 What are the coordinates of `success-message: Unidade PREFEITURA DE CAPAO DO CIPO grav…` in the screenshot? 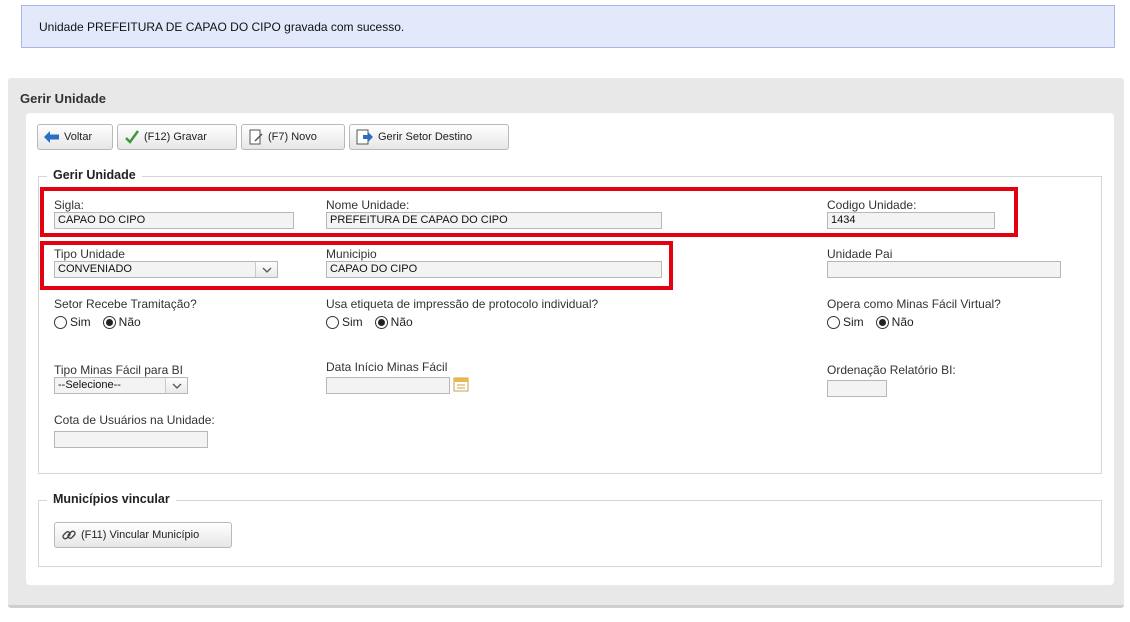 It's located at (568, 26).